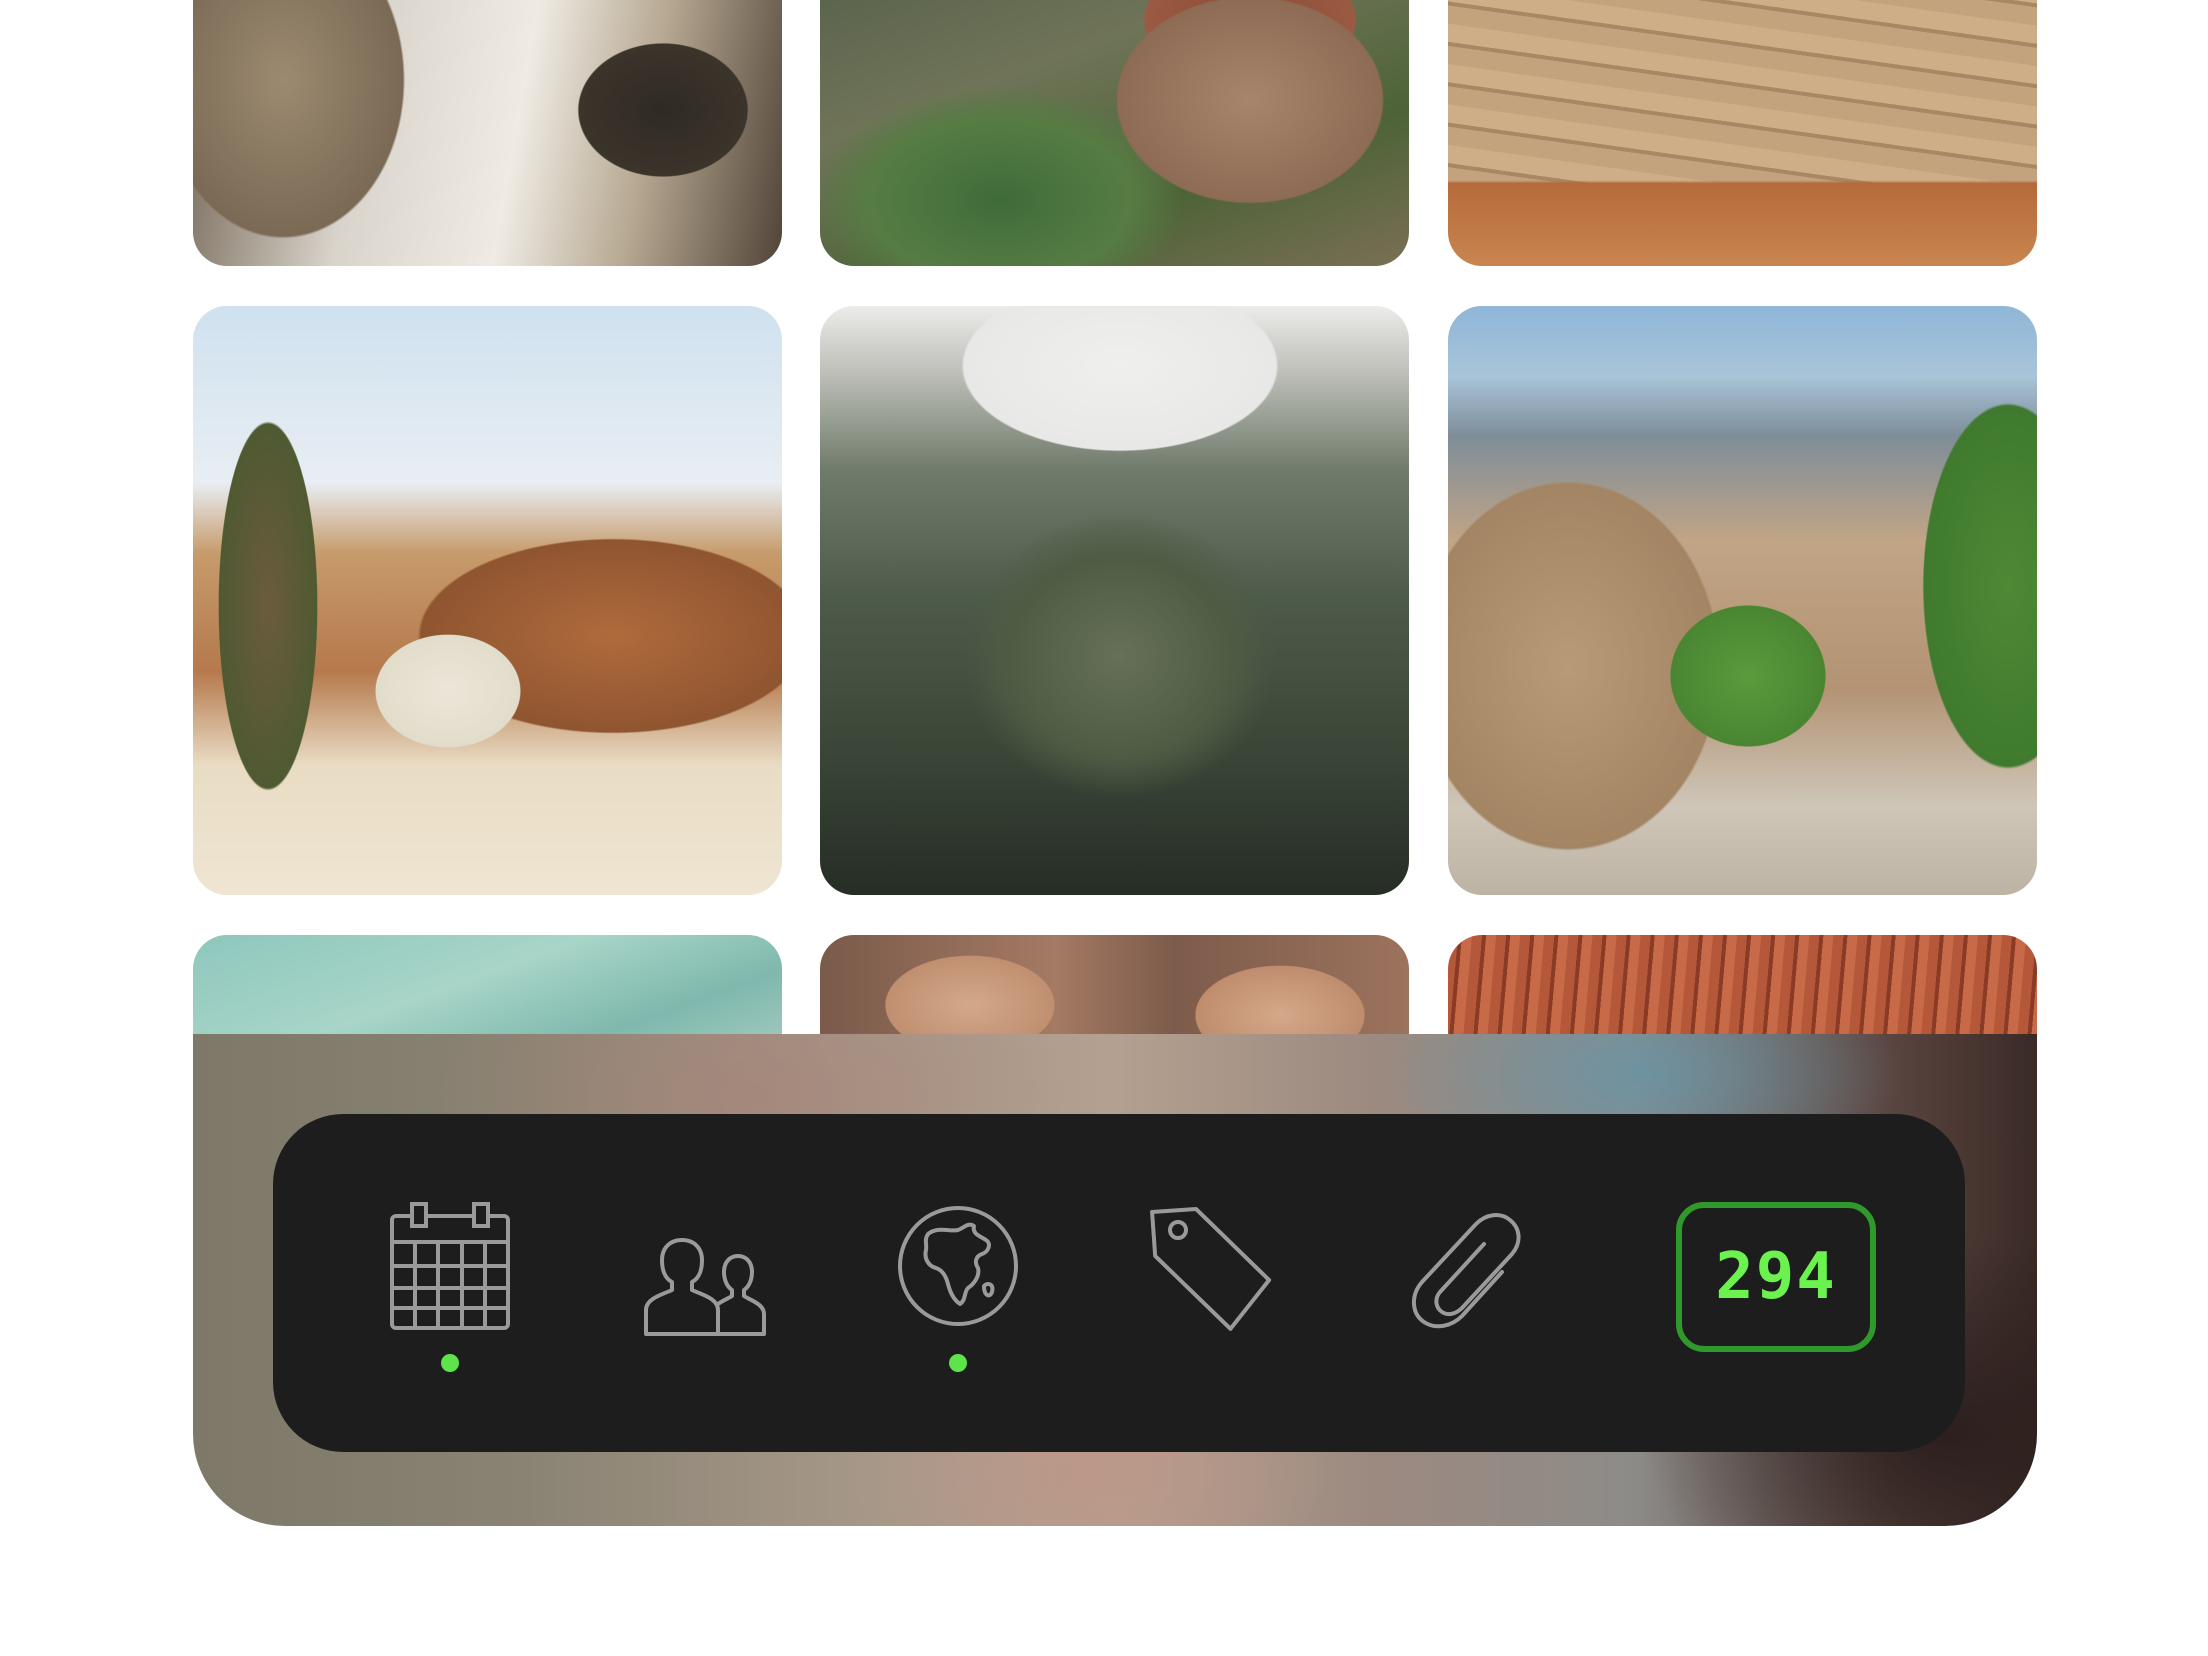 Image resolution: width=2208 pixels, height=1656 pixels. I want to click on photo-count: 294, so click(1776, 1277).